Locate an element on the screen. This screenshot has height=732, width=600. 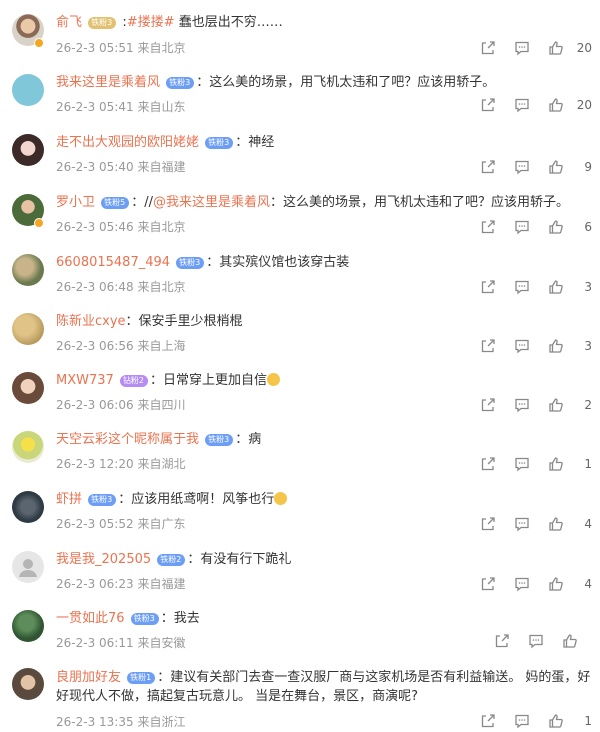
comment-body: ：我去 is located at coordinates (180, 618).